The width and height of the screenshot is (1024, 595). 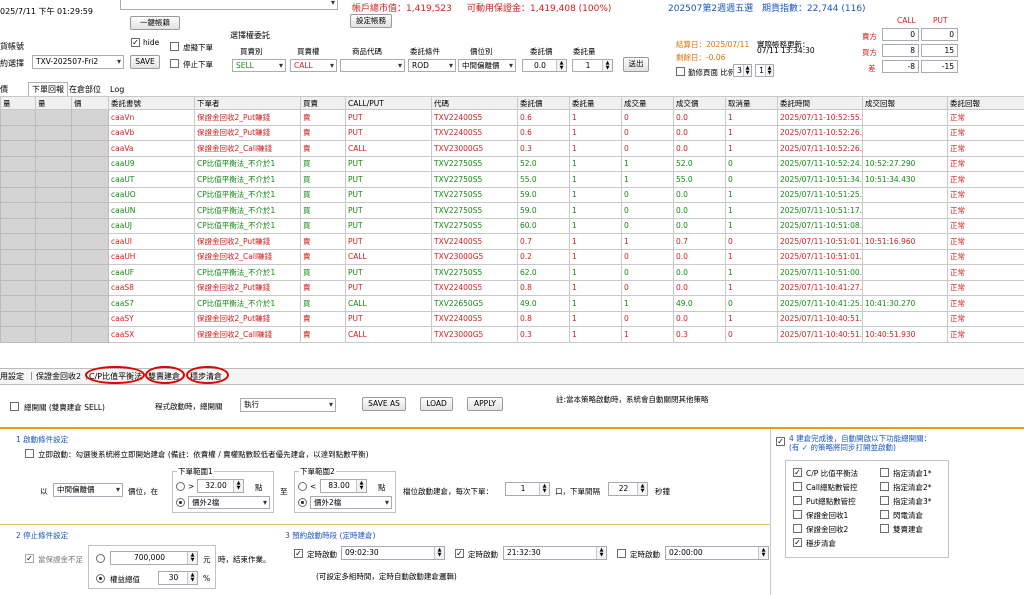 What do you see at coordinates (780, 441) in the screenshot?
I see `section4-checkbox: ✓` at bounding box center [780, 441].